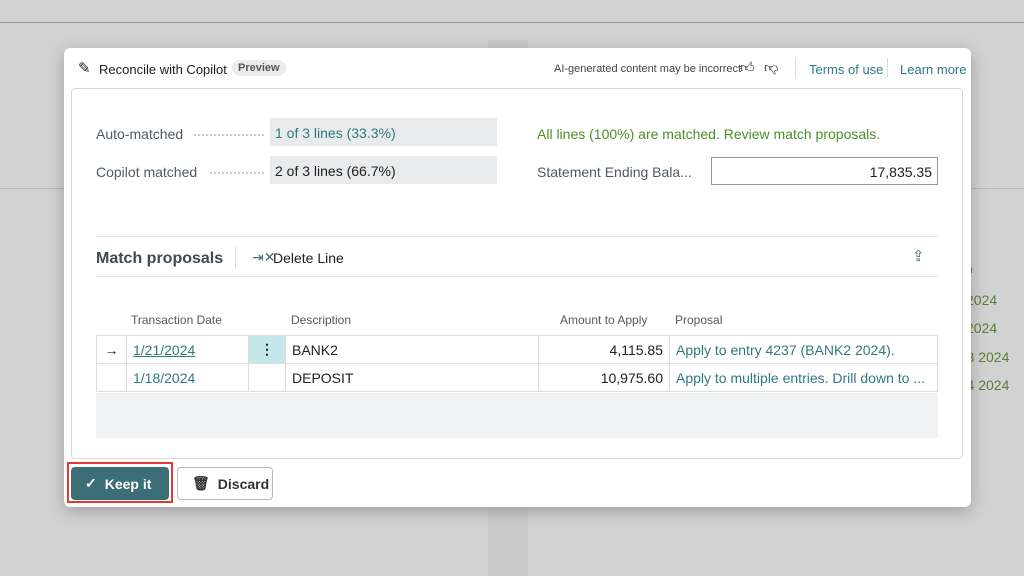 The height and width of the screenshot is (576, 1024). I want to click on auto-matched-label: Auto-matched, so click(140, 134).